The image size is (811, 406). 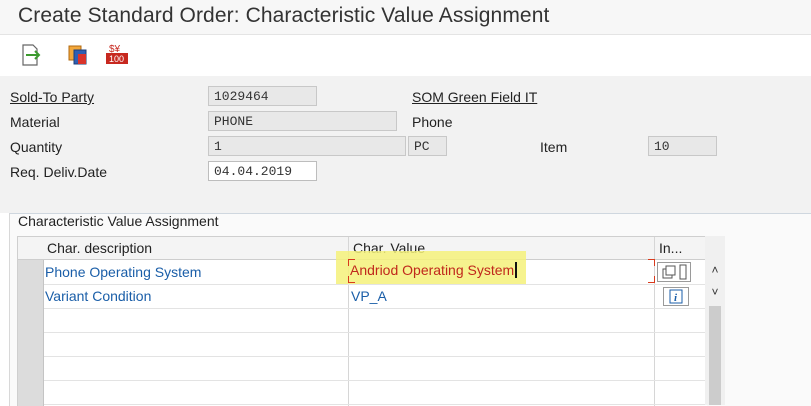 I want to click on row-selector-column, so click(x=31, y=321).